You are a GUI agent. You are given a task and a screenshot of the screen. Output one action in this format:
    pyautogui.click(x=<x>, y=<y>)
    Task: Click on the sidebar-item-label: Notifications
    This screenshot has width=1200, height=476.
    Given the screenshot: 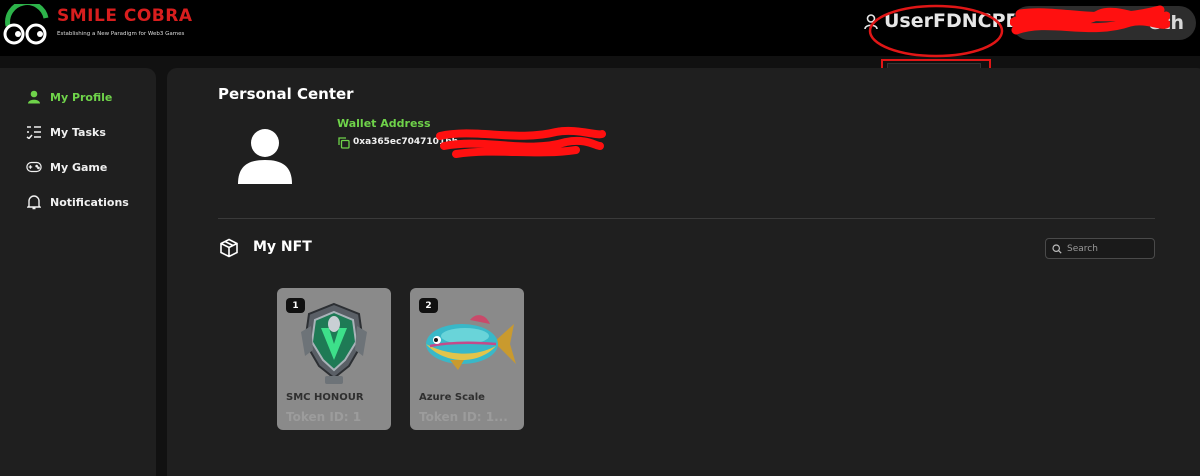 What is the action you would take?
    pyautogui.click(x=89, y=202)
    